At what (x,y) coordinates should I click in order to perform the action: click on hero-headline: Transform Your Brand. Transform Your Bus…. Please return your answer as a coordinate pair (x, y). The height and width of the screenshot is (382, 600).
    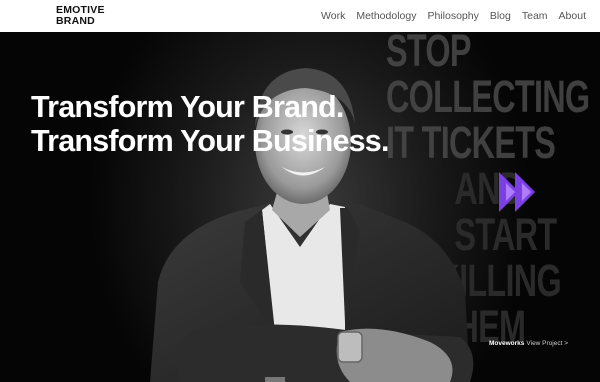
    Looking at the image, I should click on (210, 124).